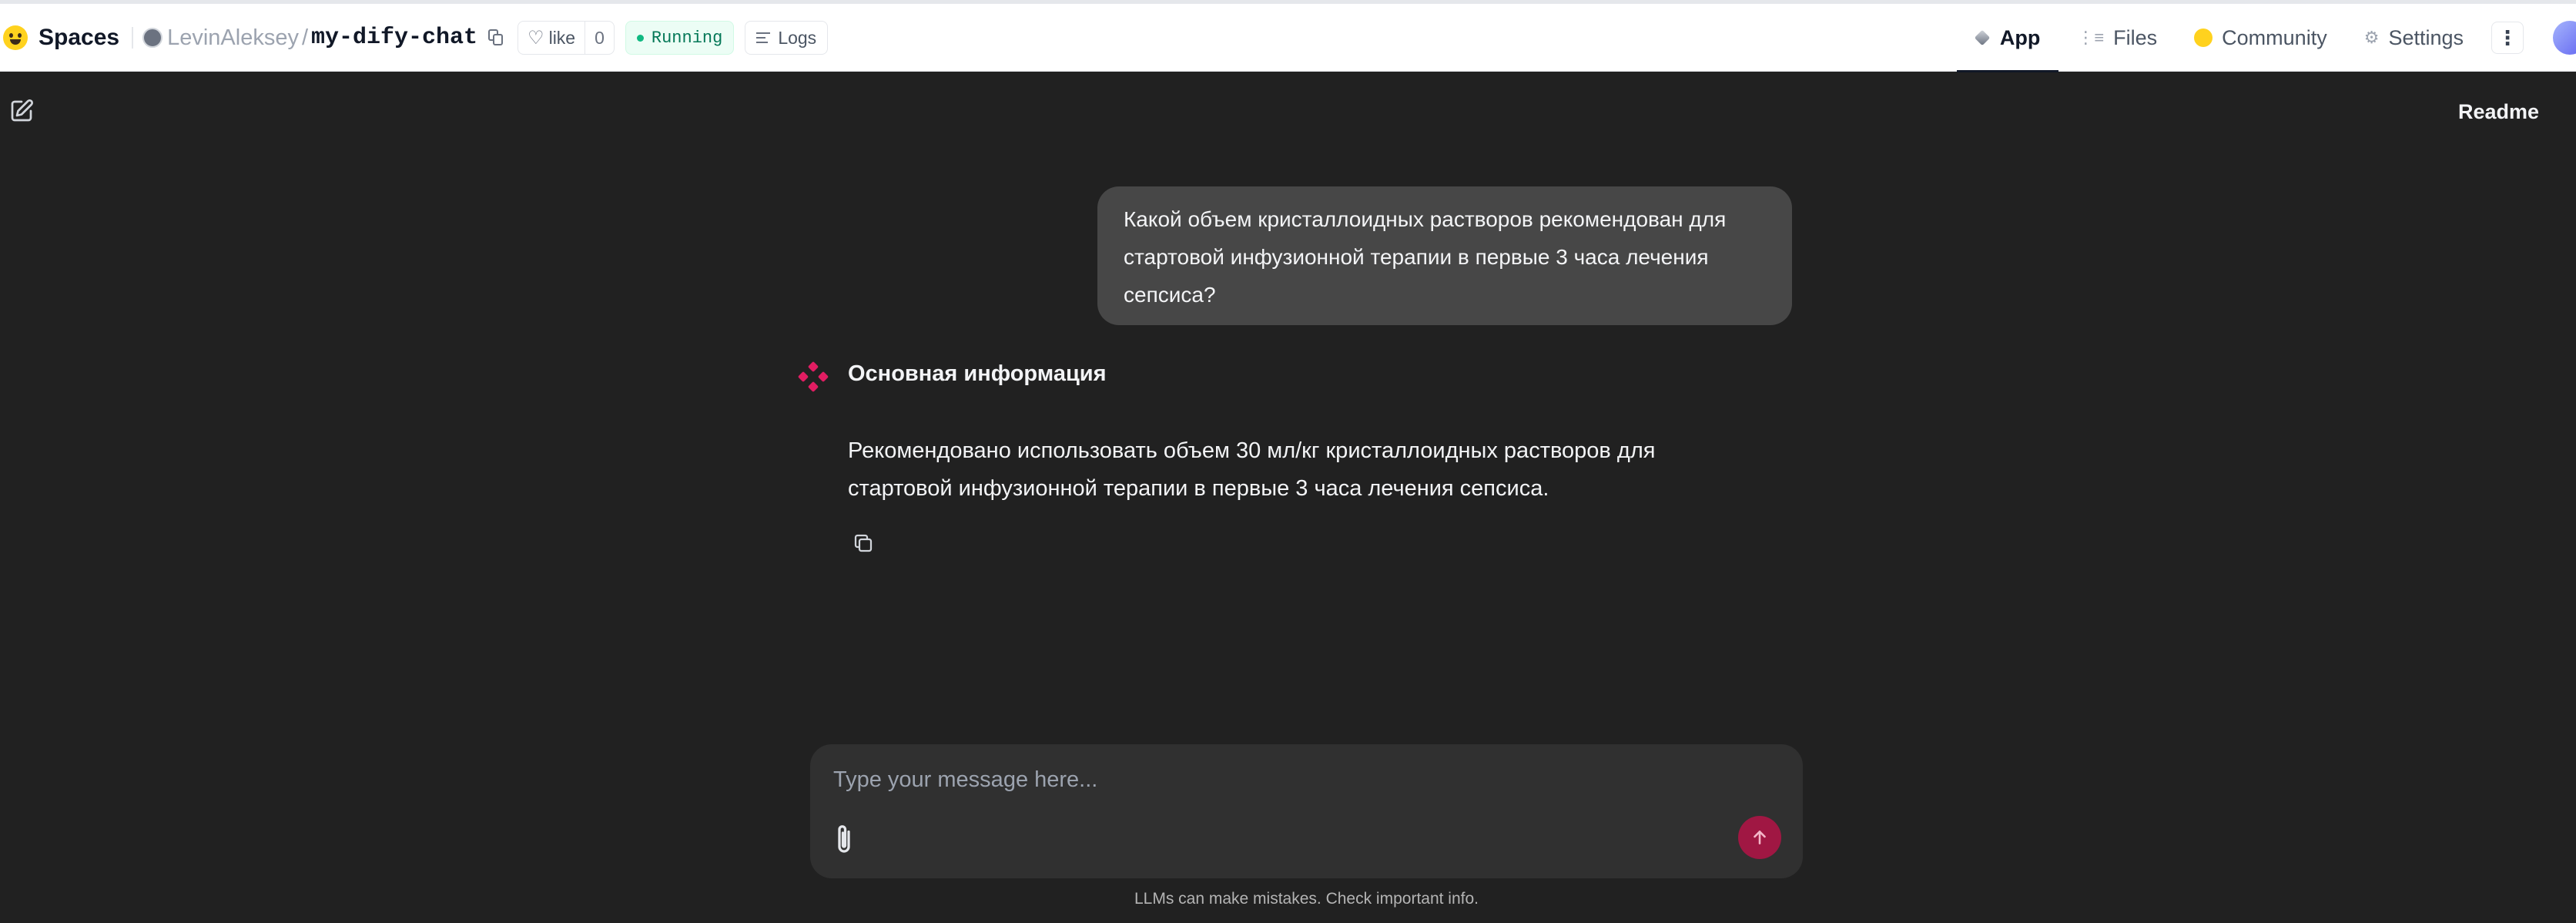 This screenshot has width=2576, height=923. What do you see at coordinates (599, 38) in the screenshot?
I see `like-count: 0` at bounding box center [599, 38].